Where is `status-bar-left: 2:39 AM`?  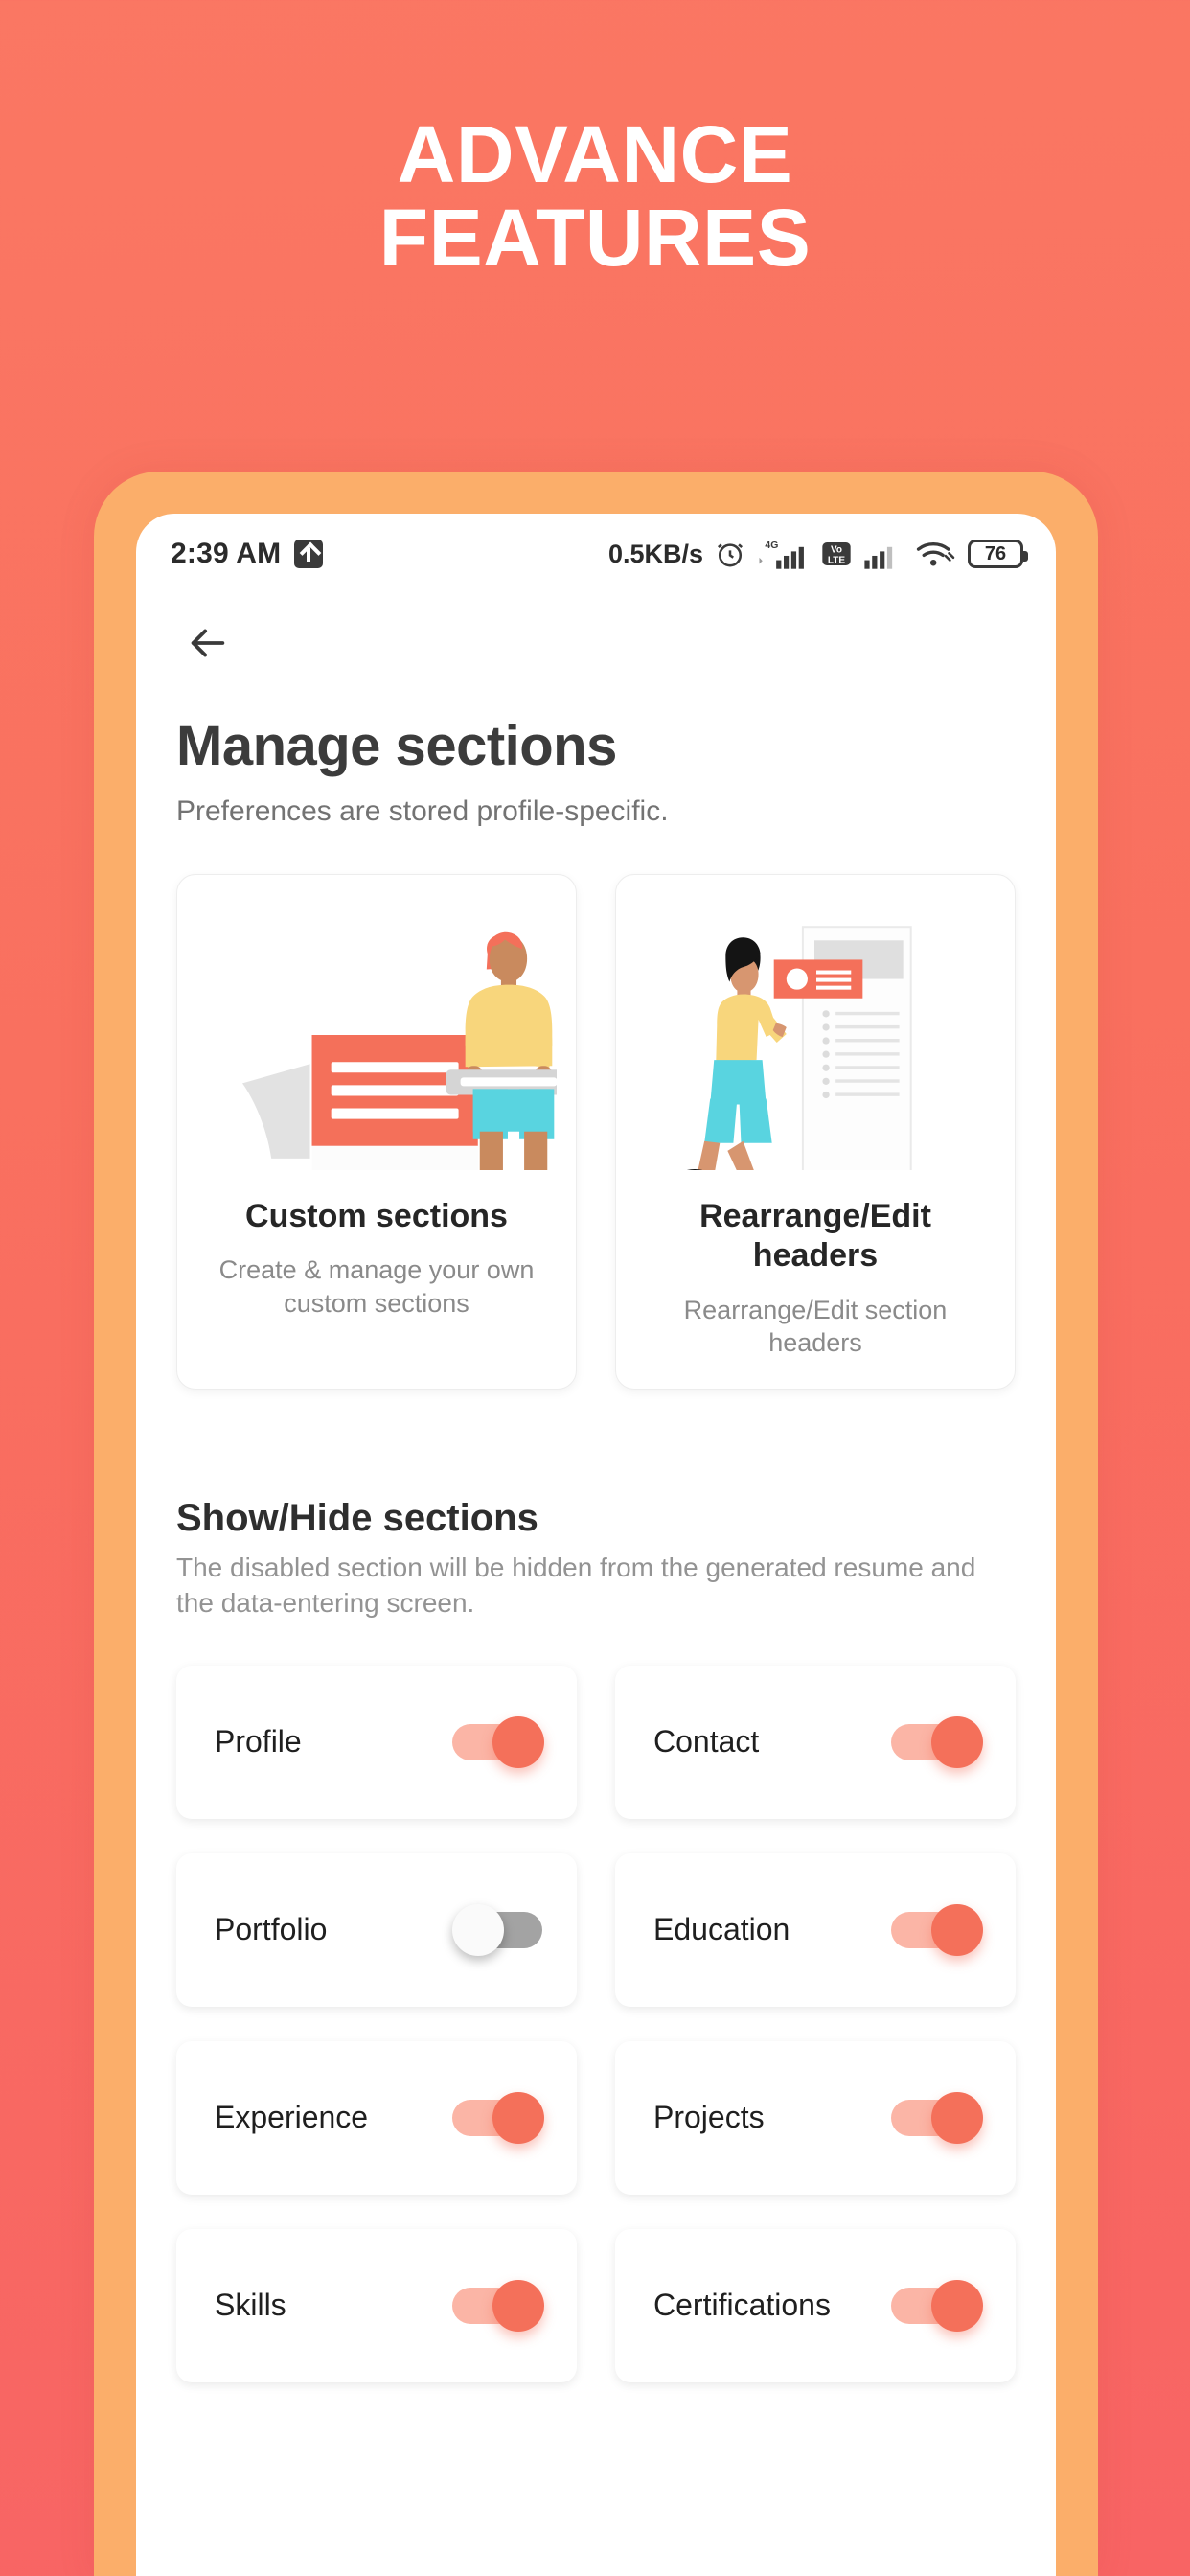 status-bar-left: 2:39 AM is located at coordinates (248, 554).